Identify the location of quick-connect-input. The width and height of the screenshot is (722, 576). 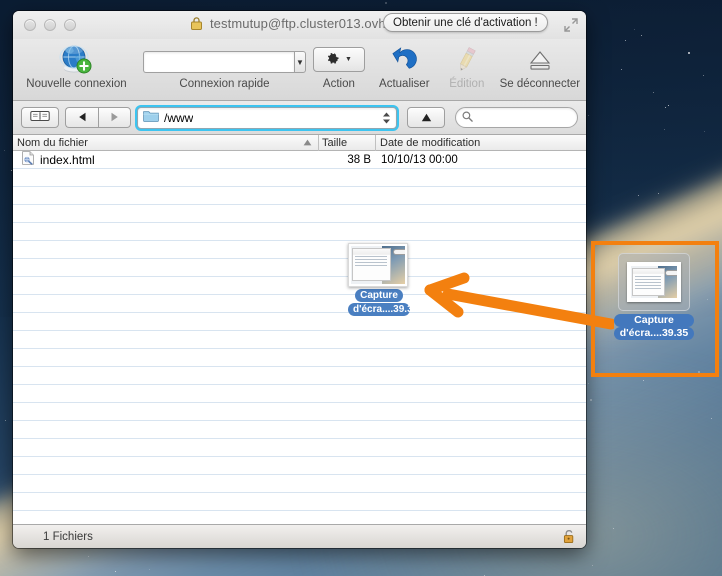
(218, 62).